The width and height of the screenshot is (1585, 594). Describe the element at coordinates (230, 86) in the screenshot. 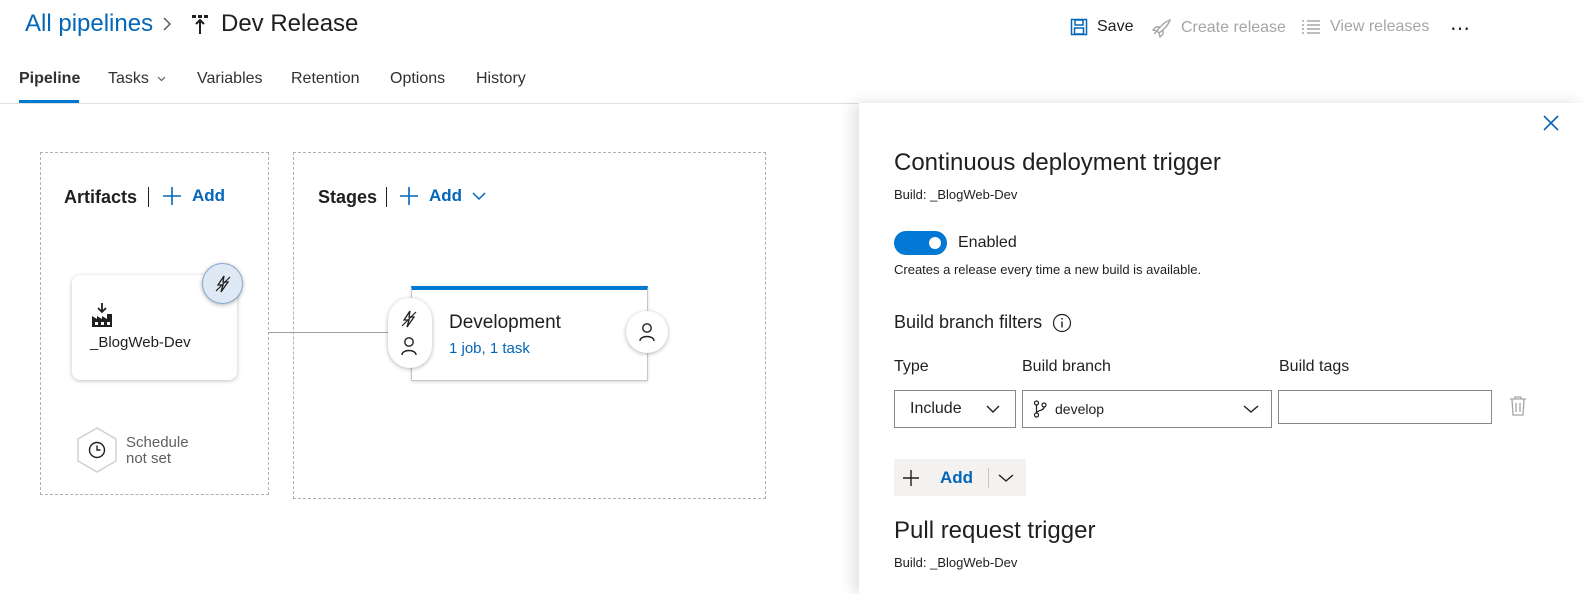

I see `tab-variables: Variables` at that location.